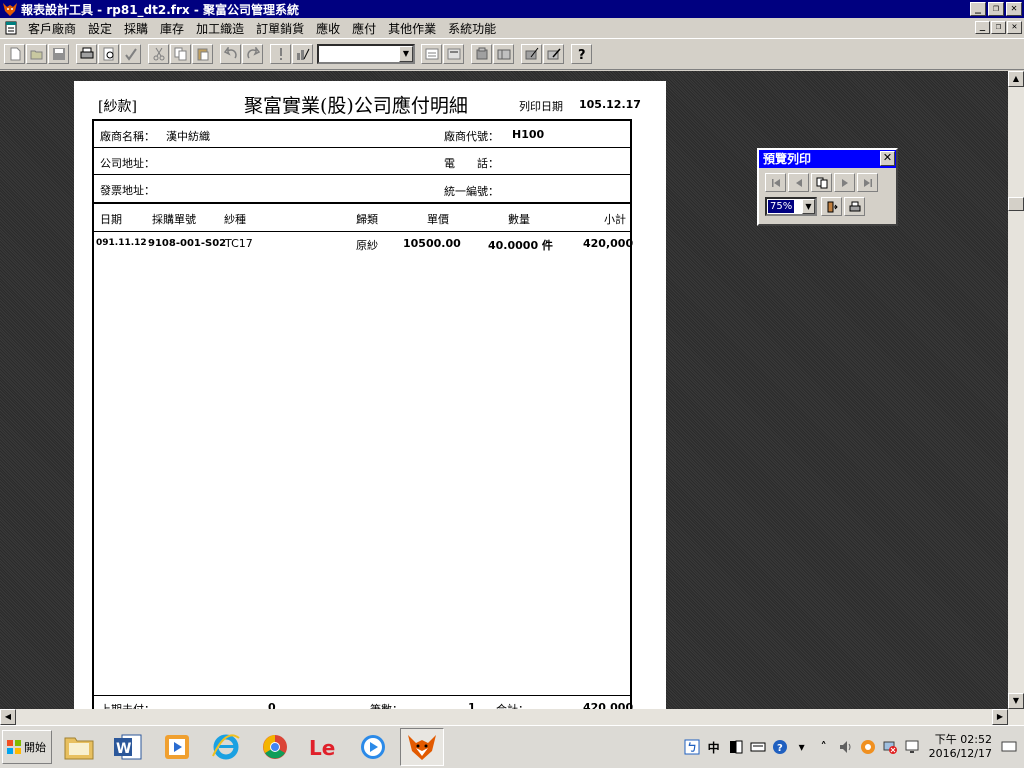 The image size is (1024, 768). What do you see at coordinates (180, 54) in the screenshot?
I see `copy-button` at bounding box center [180, 54].